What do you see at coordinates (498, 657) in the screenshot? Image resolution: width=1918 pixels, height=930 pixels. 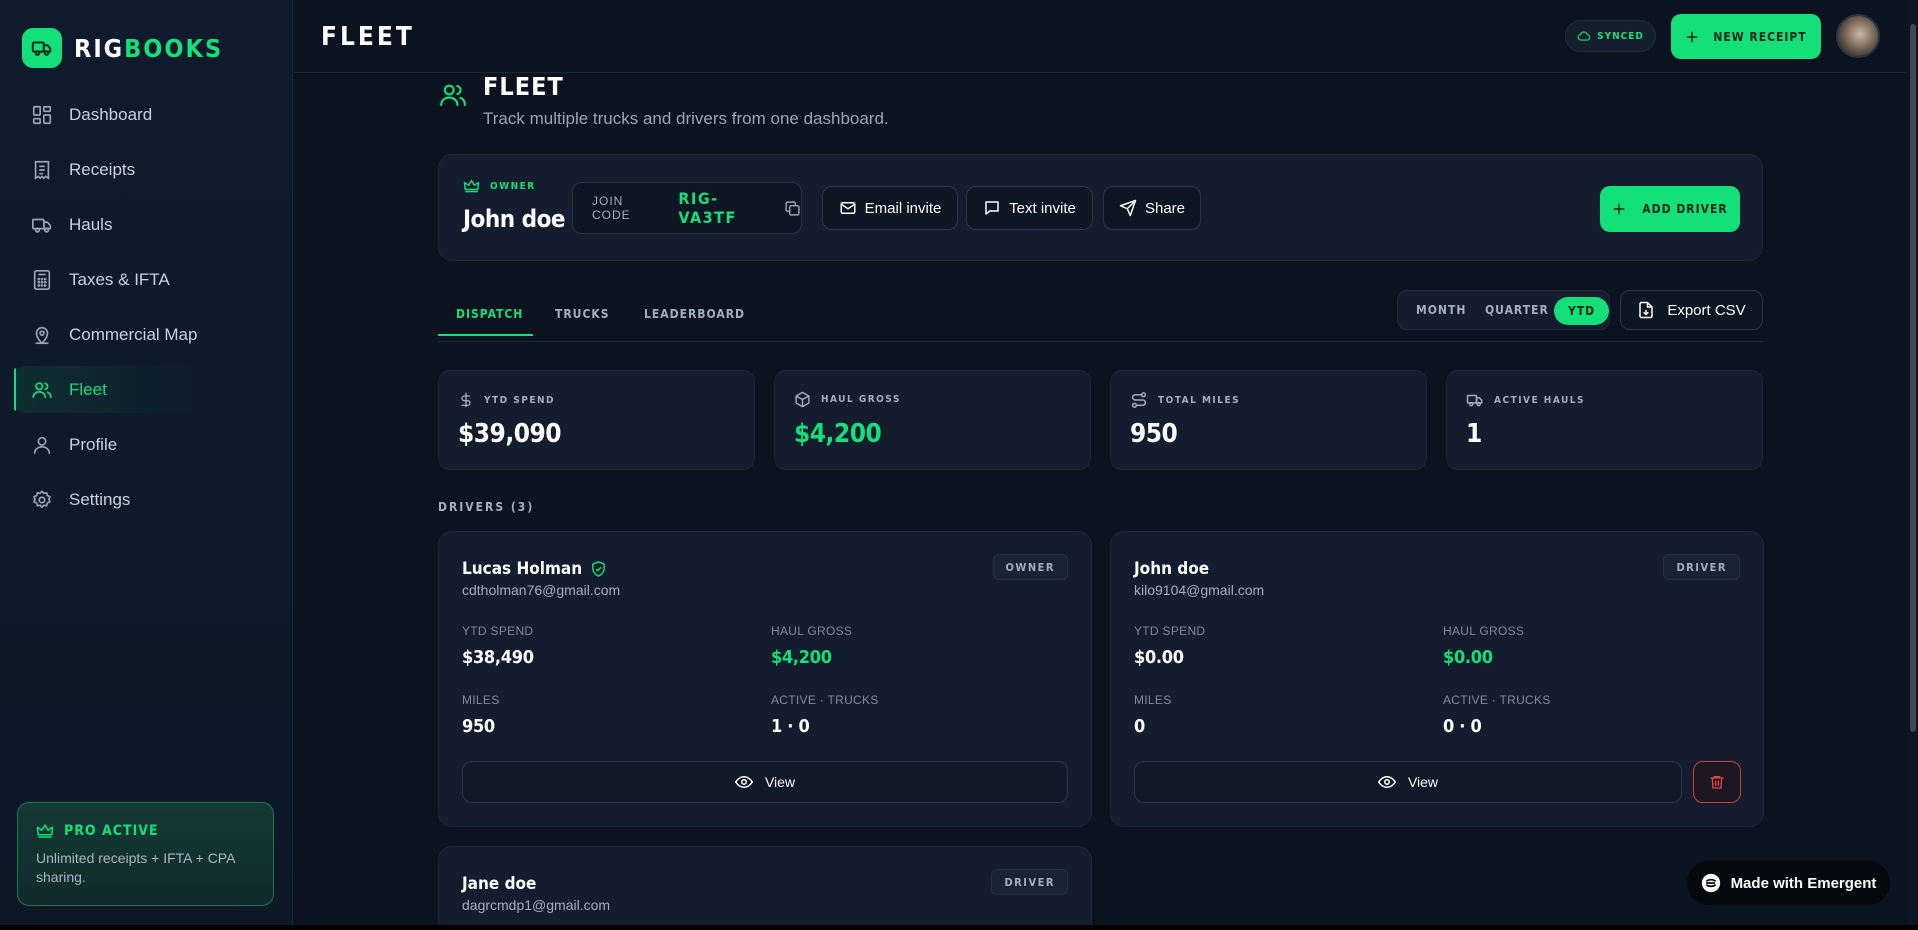 I see `metric-ytd-spend: $38,490` at bounding box center [498, 657].